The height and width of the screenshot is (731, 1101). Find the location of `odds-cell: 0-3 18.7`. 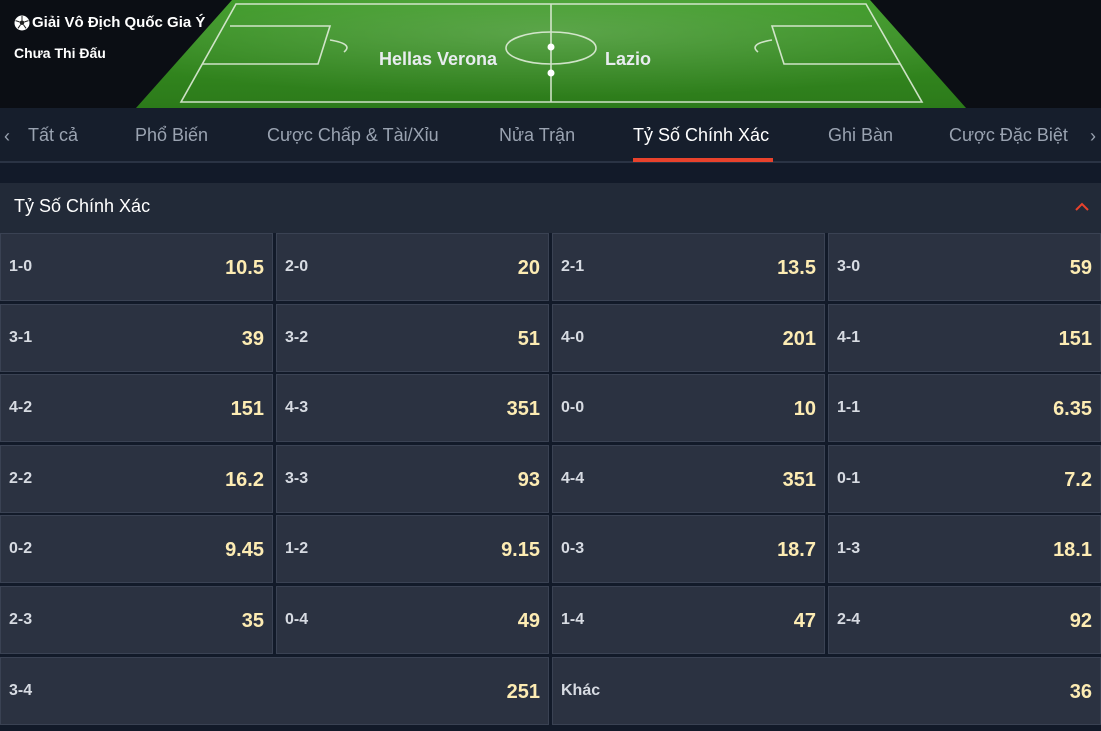

odds-cell: 0-3 18.7 is located at coordinates (688, 549).